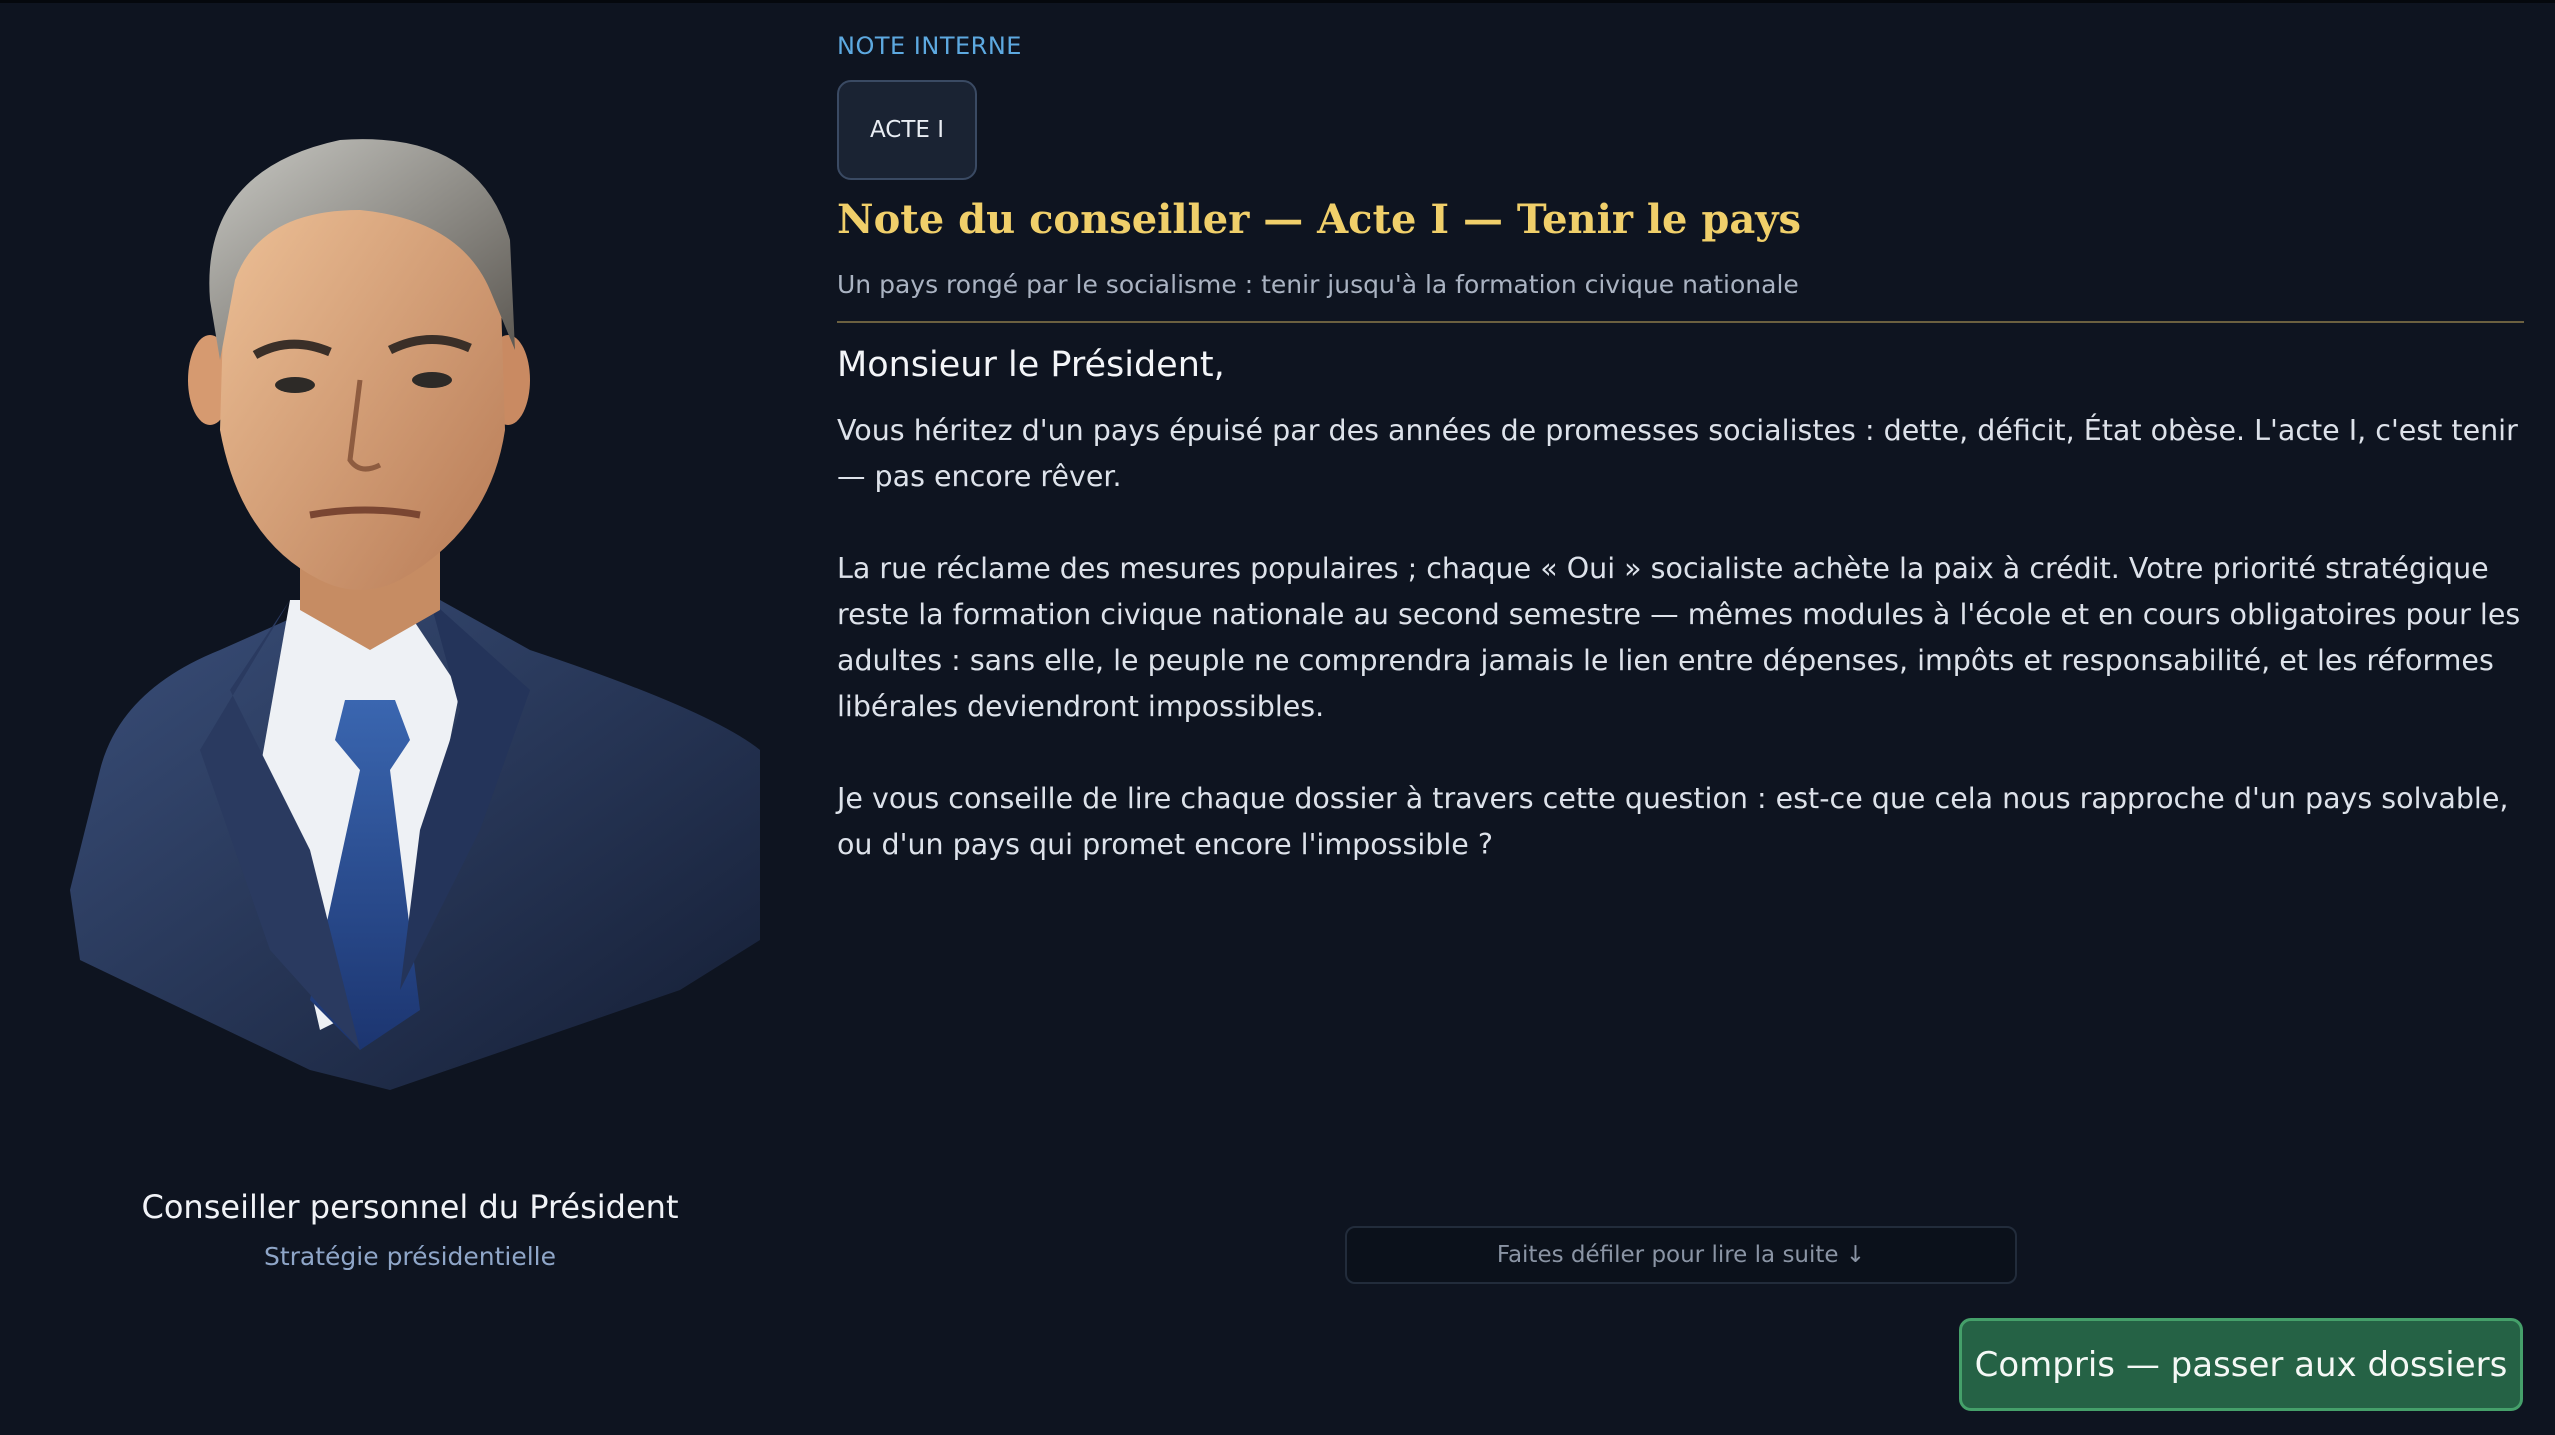 The height and width of the screenshot is (1435, 2555). What do you see at coordinates (1680, 322) in the screenshot?
I see `title-divider` at bounding box center [1680, 322].